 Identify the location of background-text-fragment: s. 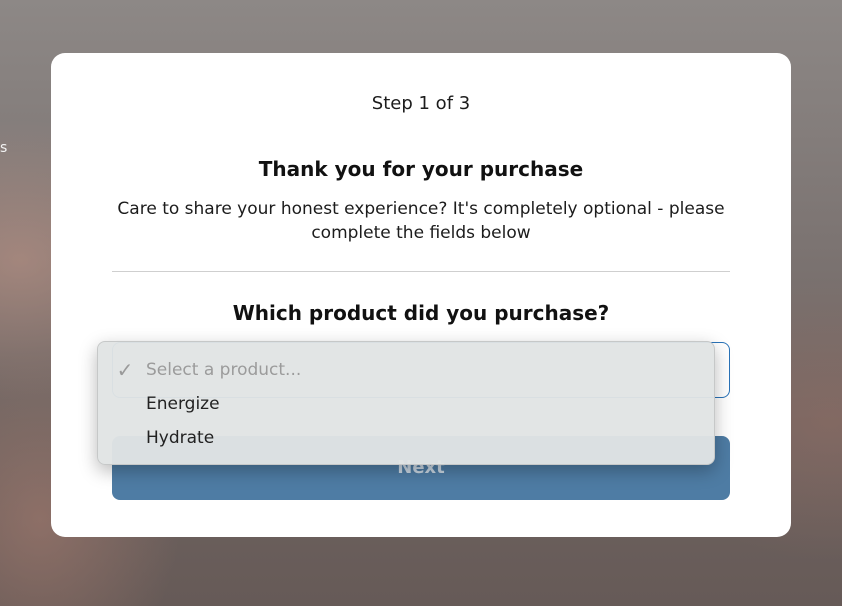
(4, 148).